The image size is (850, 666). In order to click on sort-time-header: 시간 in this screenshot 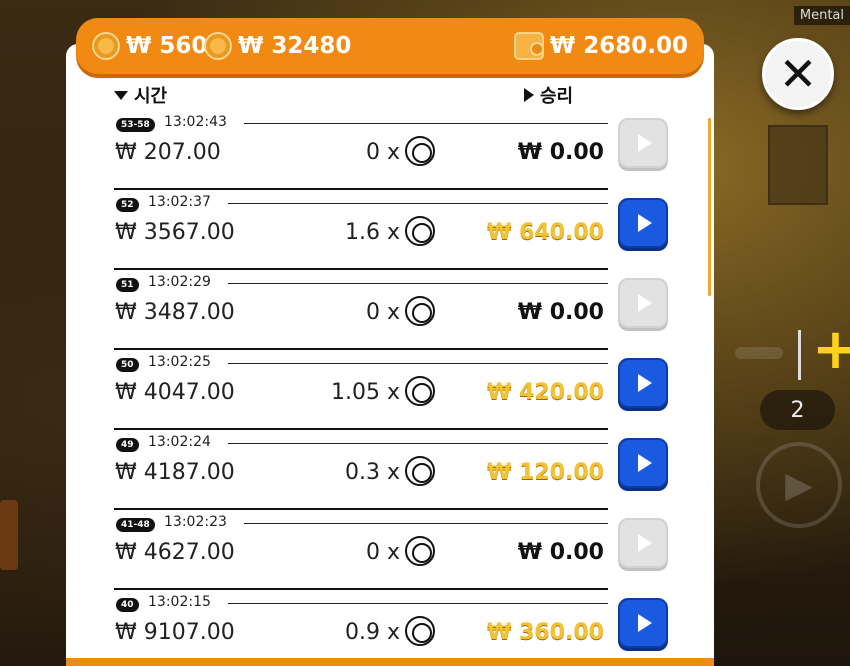, I will do `click(140, 95)`.